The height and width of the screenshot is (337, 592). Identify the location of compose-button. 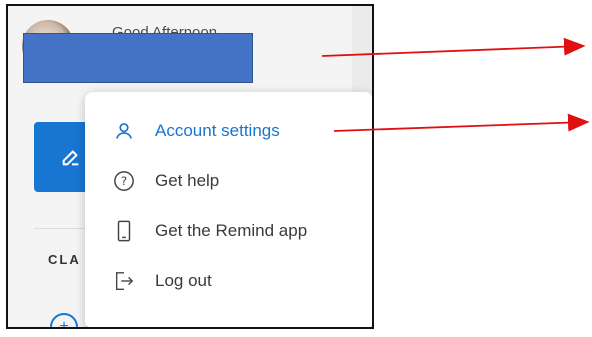
(60, 157).